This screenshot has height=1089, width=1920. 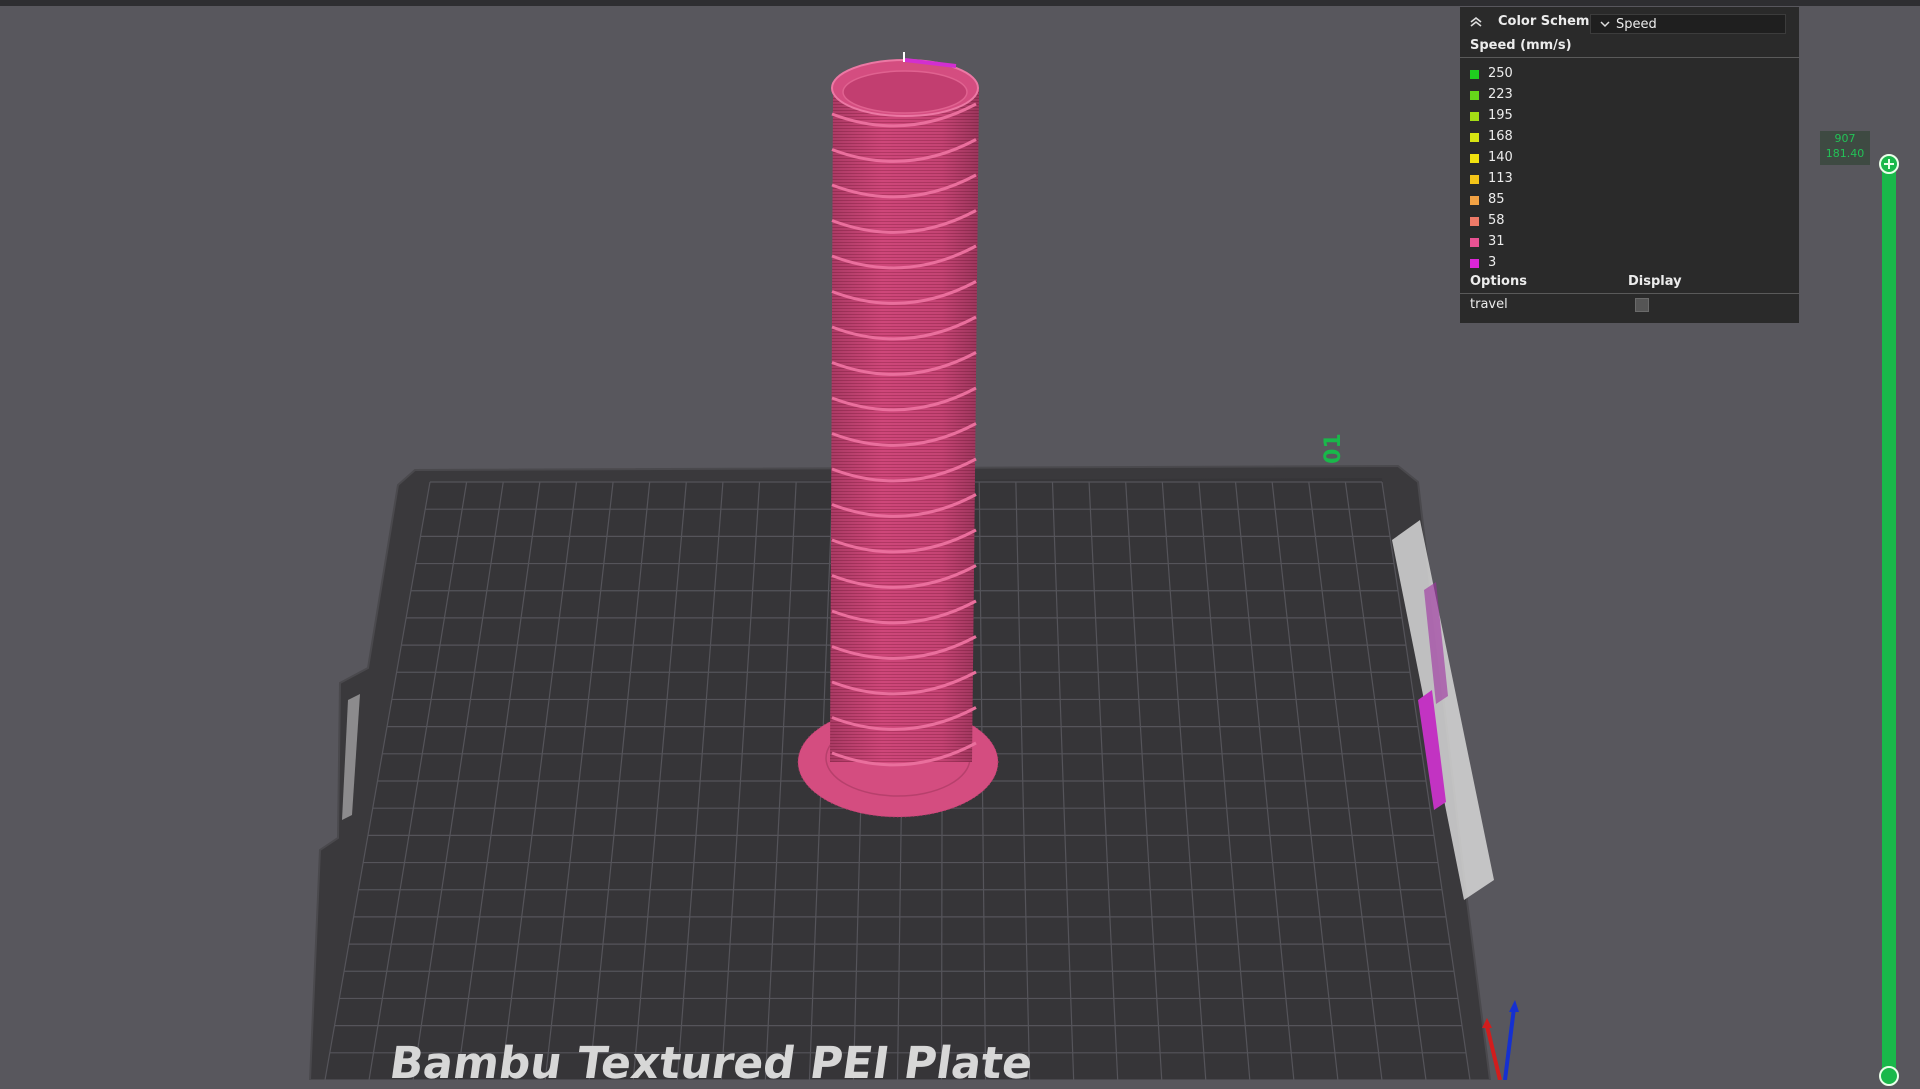 I want to click on printed-tower, so click(x=904, y=409).